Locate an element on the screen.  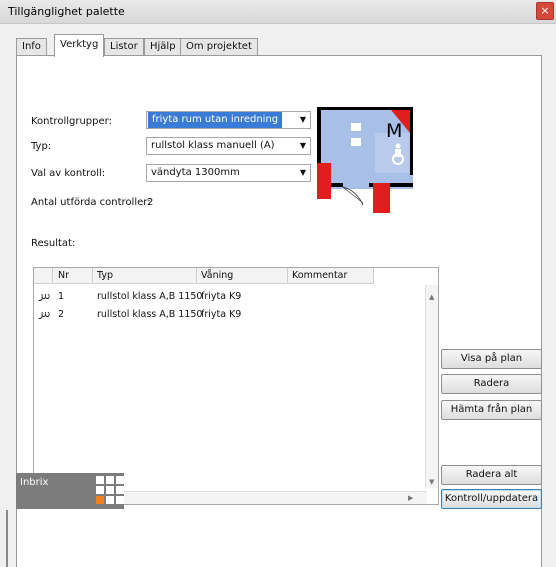
vertical-scrollbar: ▲ ▼ is located at coordinates (431, 386).